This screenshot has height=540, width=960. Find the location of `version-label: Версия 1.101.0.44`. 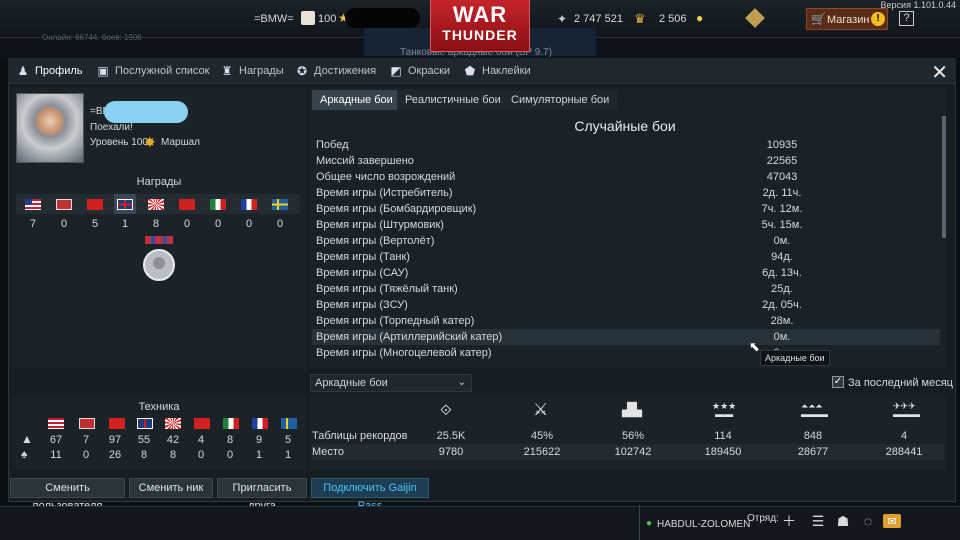

version-label: Версия 1.101.0.44 is located at coordinates (918, 5).